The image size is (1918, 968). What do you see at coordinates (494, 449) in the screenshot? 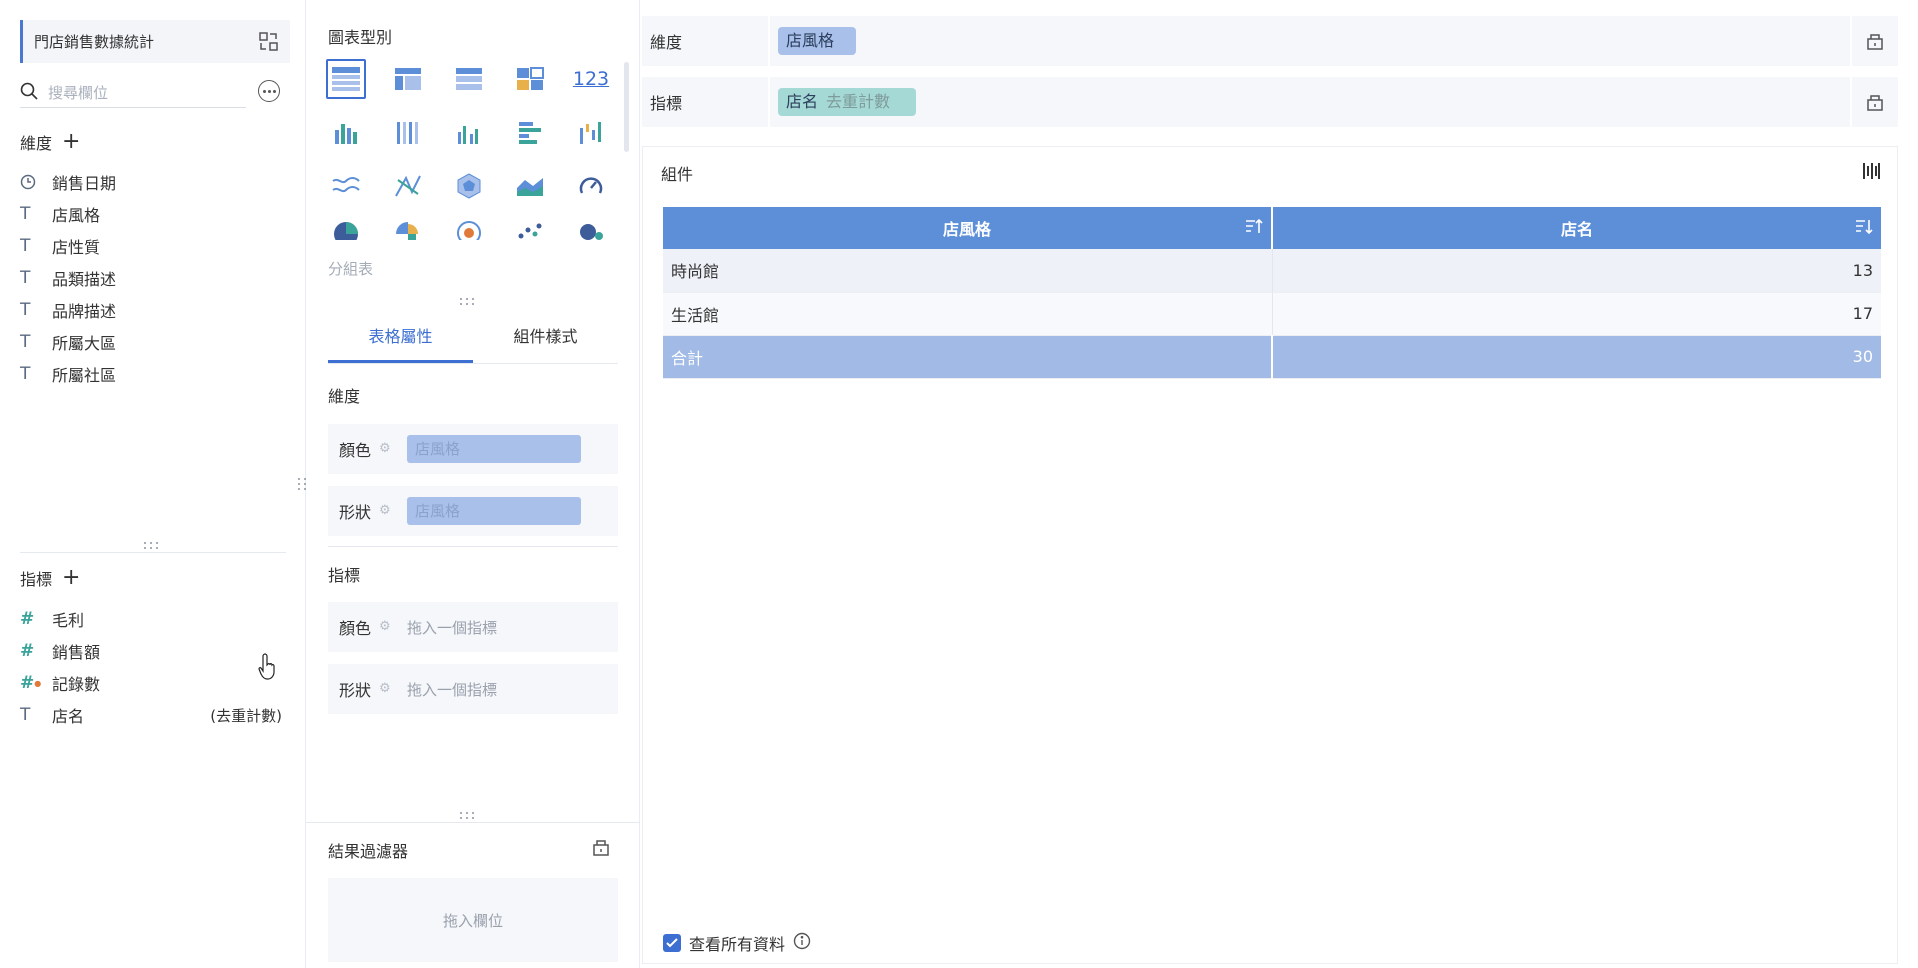
I see `dimension-color-dropzone: 店風格` at bounding box center [494, 449].